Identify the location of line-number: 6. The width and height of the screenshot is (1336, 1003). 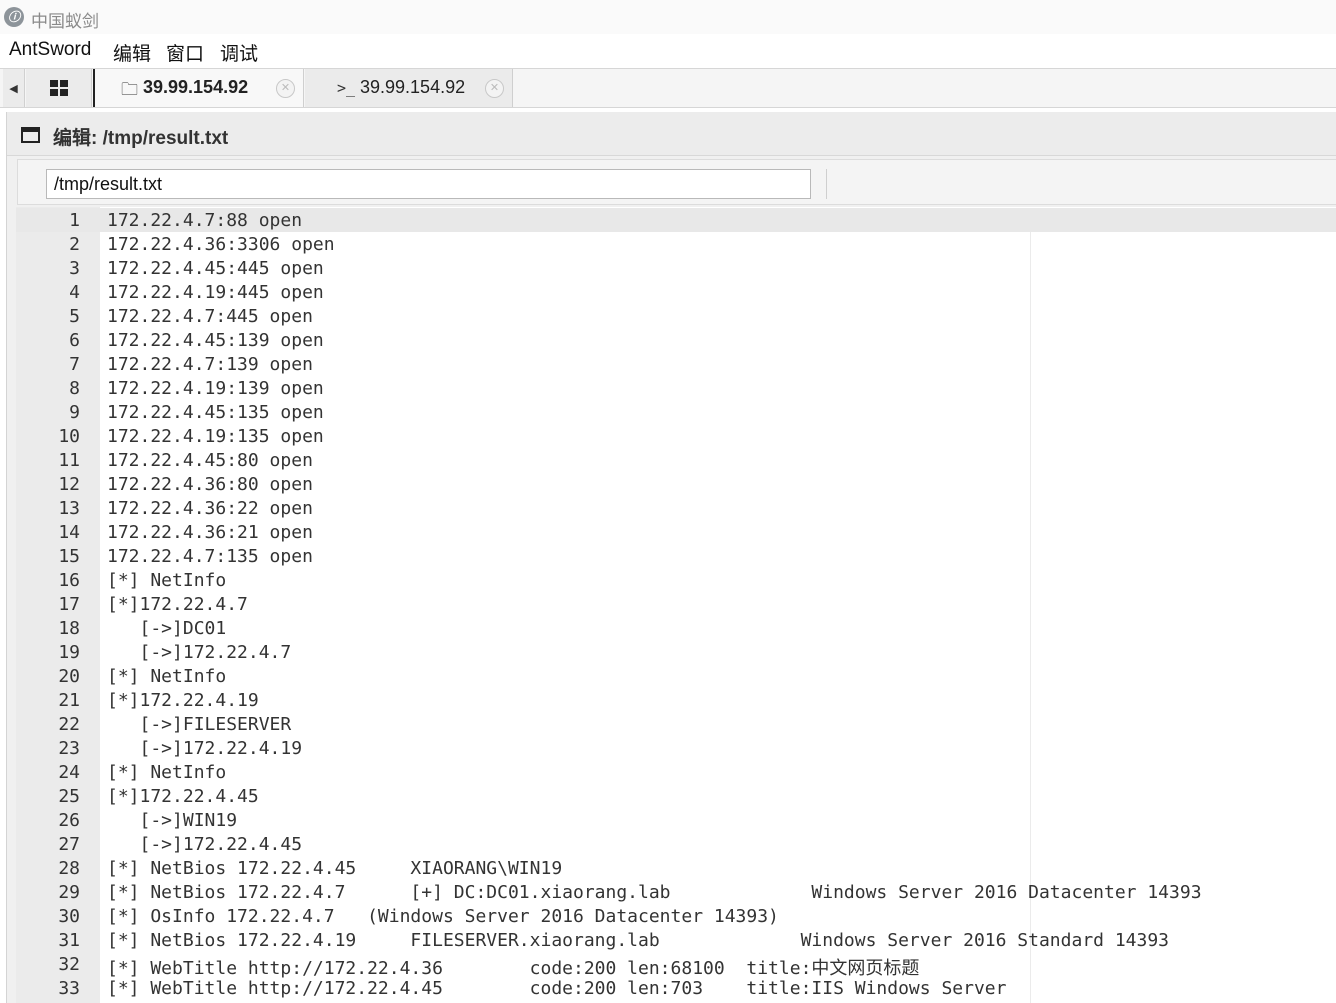
(74, 340).